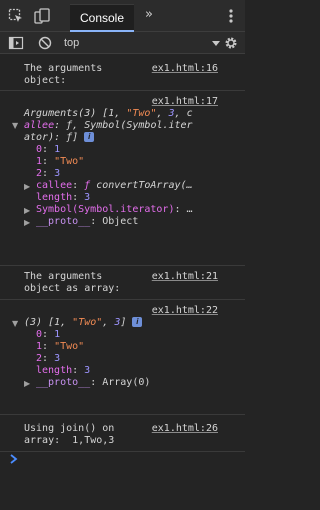  I want to click on context-dropdown-arrow-icon, so click(216, 43).